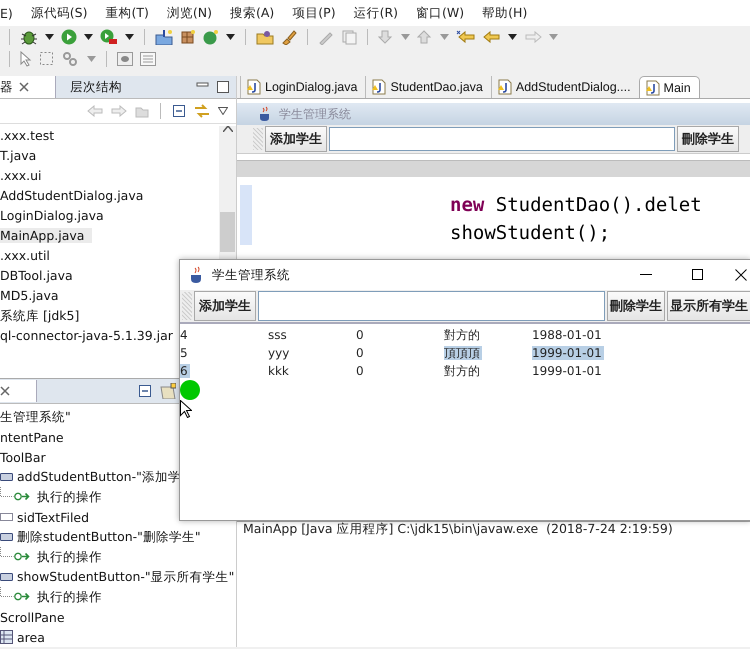 This screenshot has height=649, width=750. Describe the element at coordinates (380, 13) in the screenshot. I see `menu-item: 运行(R)` at that location.